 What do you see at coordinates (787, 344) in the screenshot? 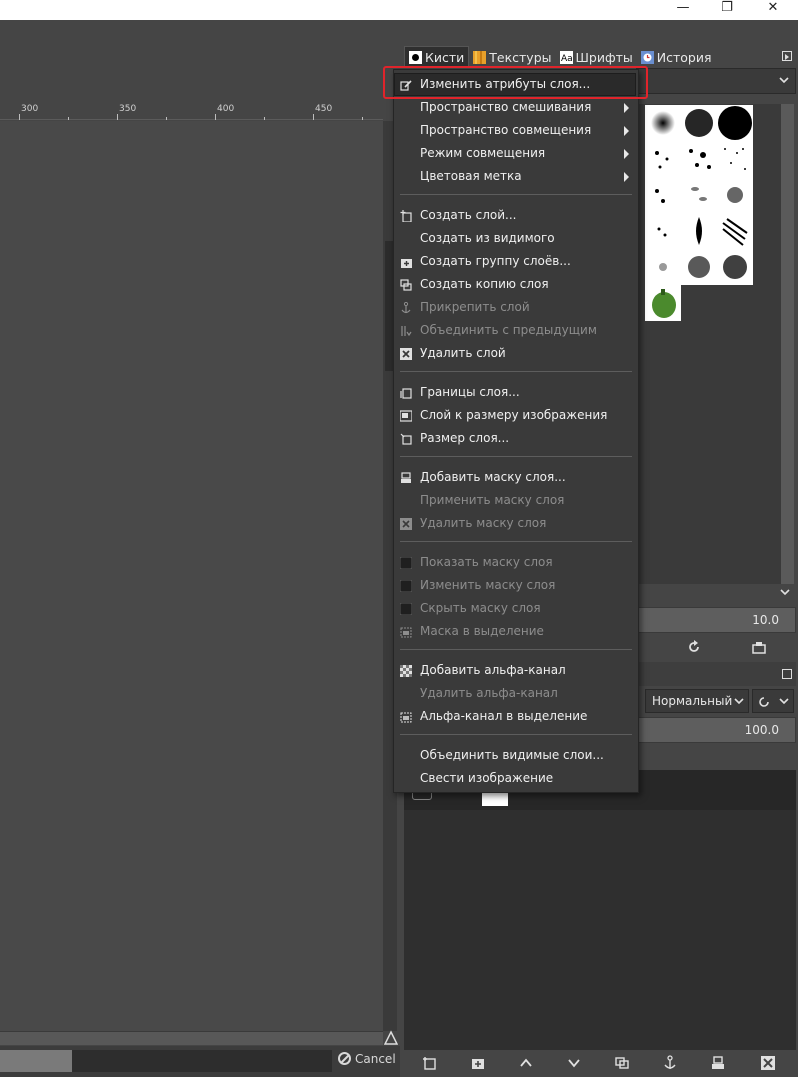
I see `brush-scrollbar` at bounding box center [787, 344].